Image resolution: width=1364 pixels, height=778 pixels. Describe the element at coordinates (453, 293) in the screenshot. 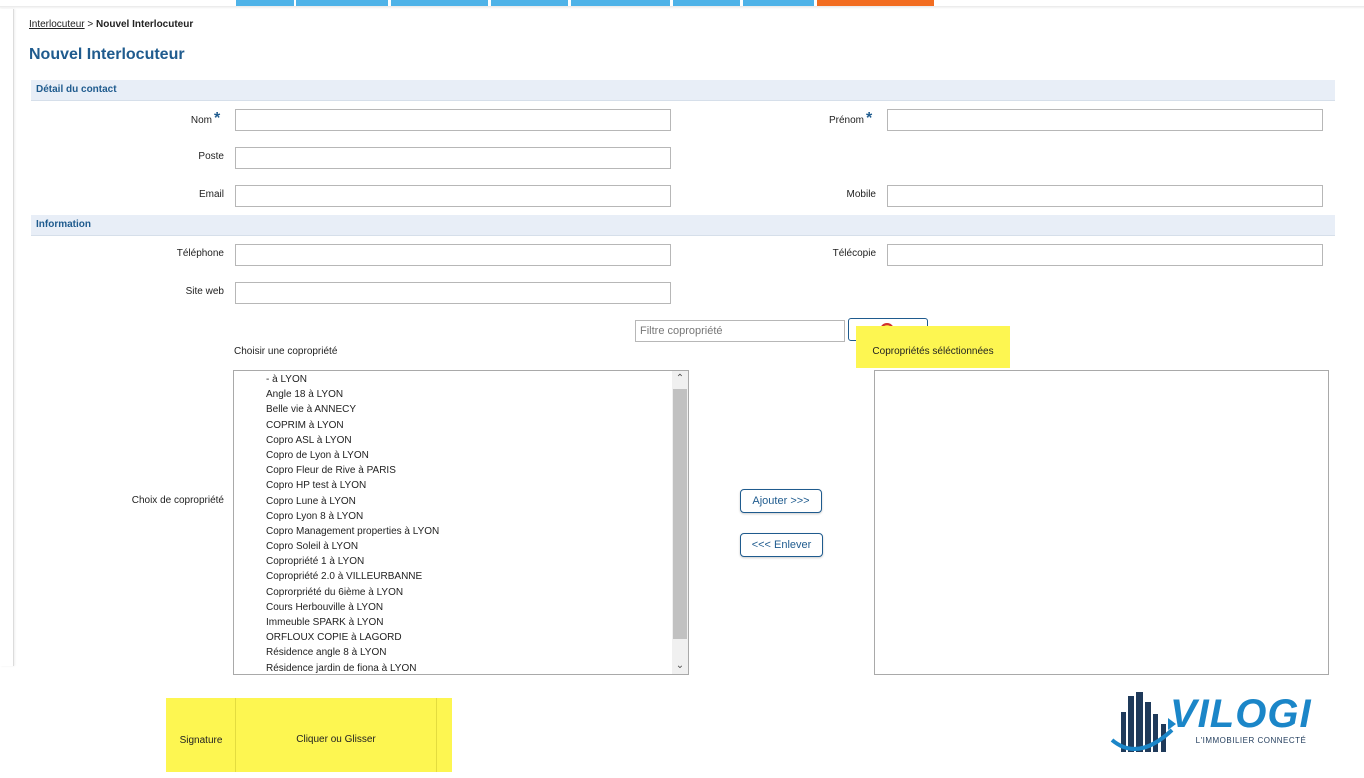

I see `site-web-field` at that location.